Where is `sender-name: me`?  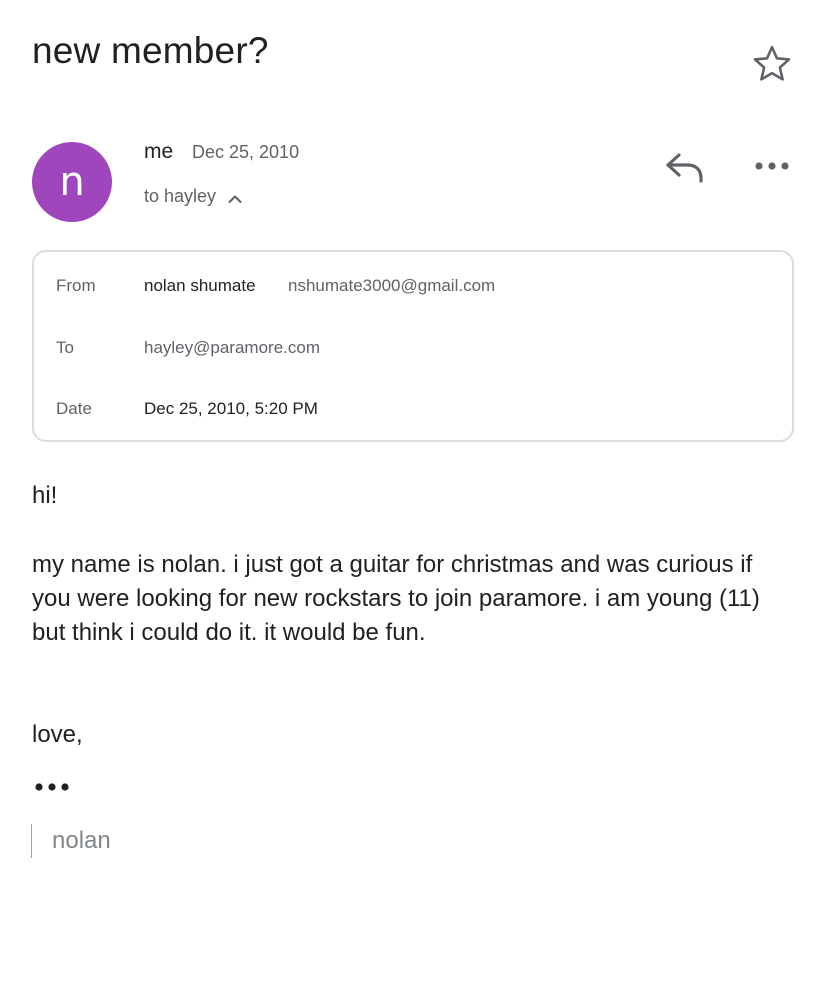
sender-name: me is located at coordinates (159, 151).